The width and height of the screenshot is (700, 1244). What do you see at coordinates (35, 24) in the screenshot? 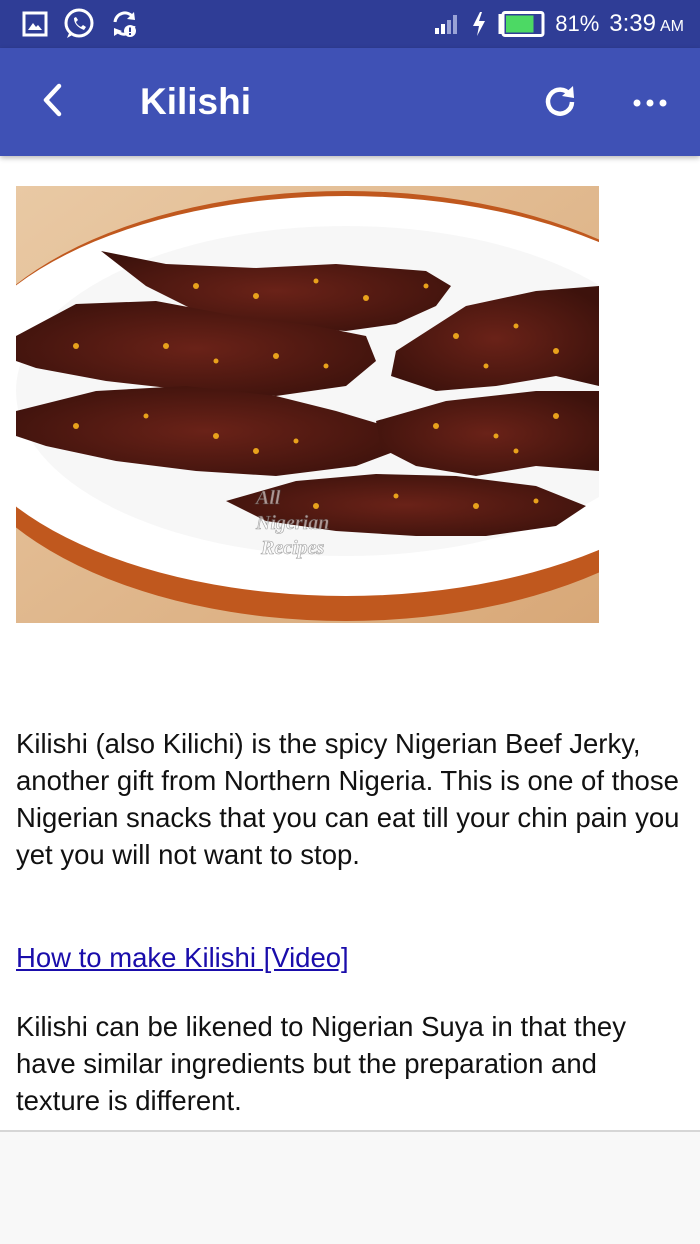
I see `gallery-icon` at bounding box center [35, 24].